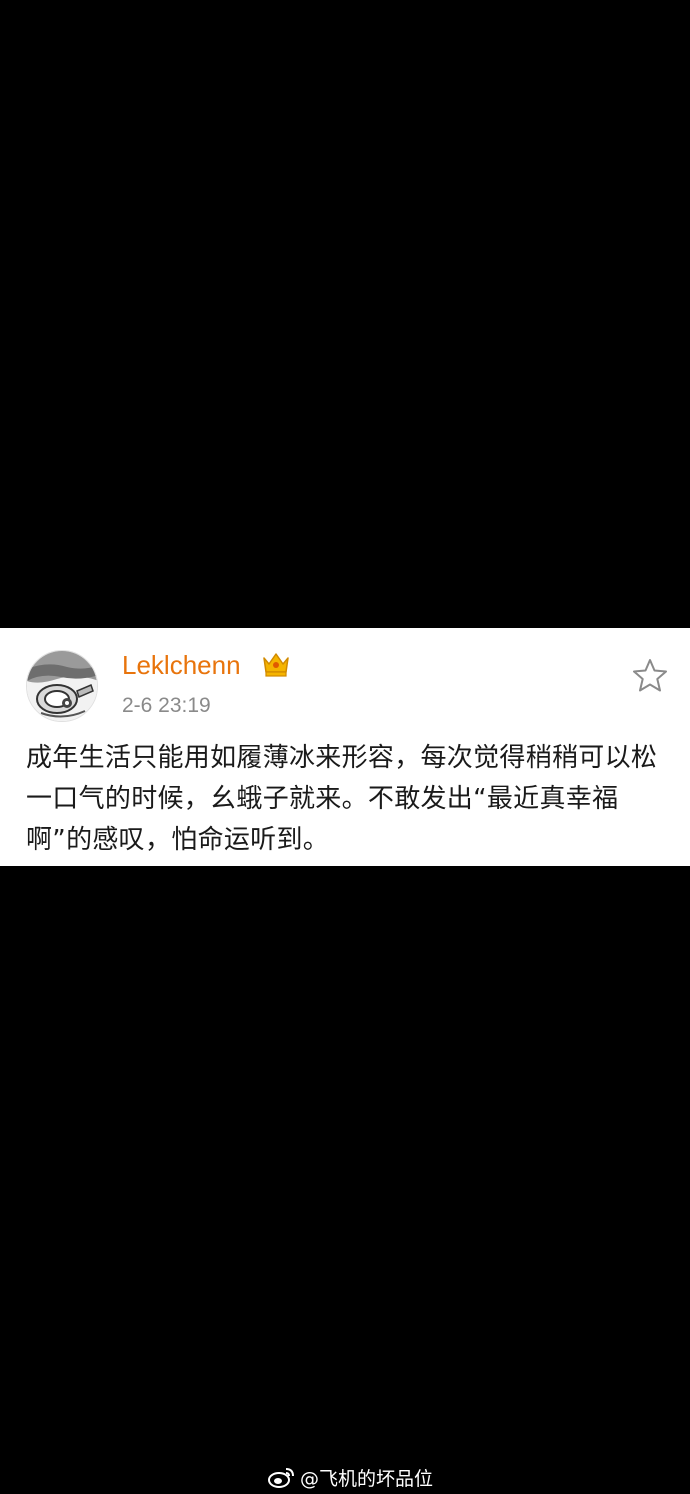 The image size is (690, 1494). What do you see at coordinates (282, 1477) in the screenshot?
I see `weibo-logo-icon` at bounding box center [282, 1477].